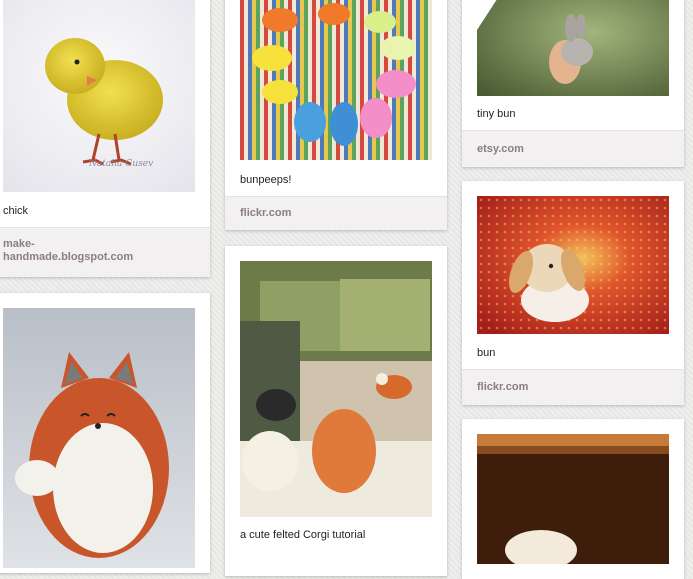  What do you see at coordinates (82, 251) in the screenshot?
I see `pin-source-chick: make-handmade.blogspot.com` at bounding box center [82, 251].